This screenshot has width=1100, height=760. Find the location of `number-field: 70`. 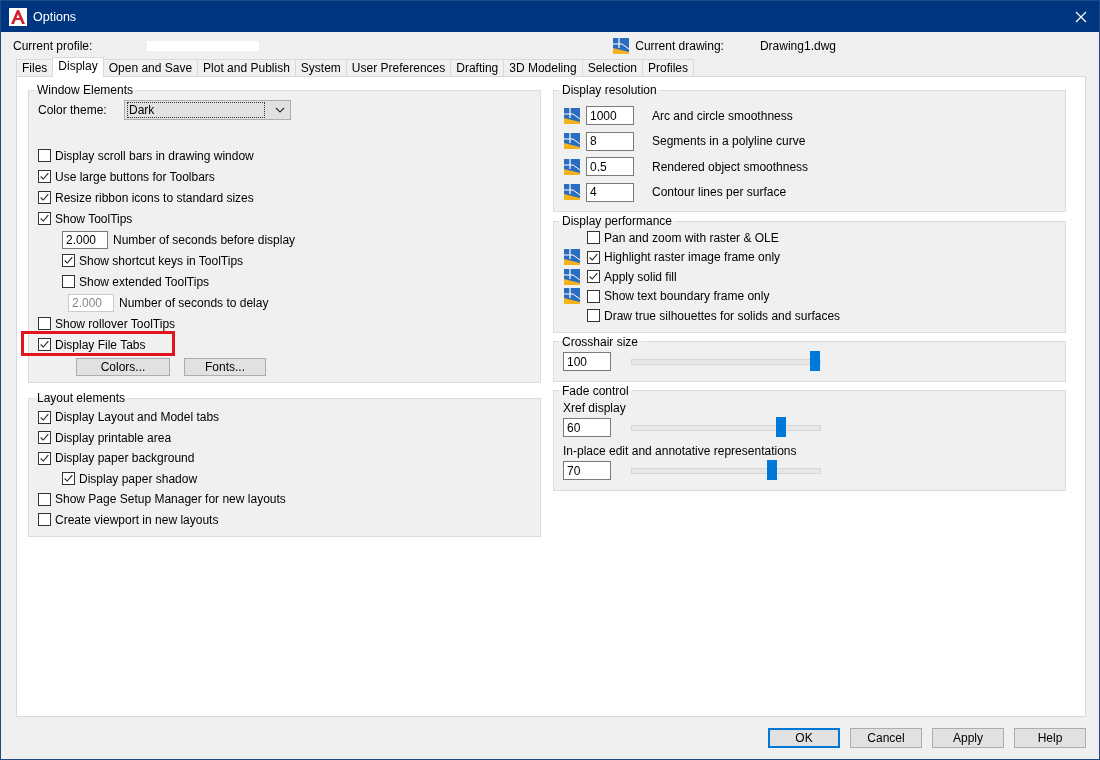

number-field: 70 is located at coordinates (587, 470).